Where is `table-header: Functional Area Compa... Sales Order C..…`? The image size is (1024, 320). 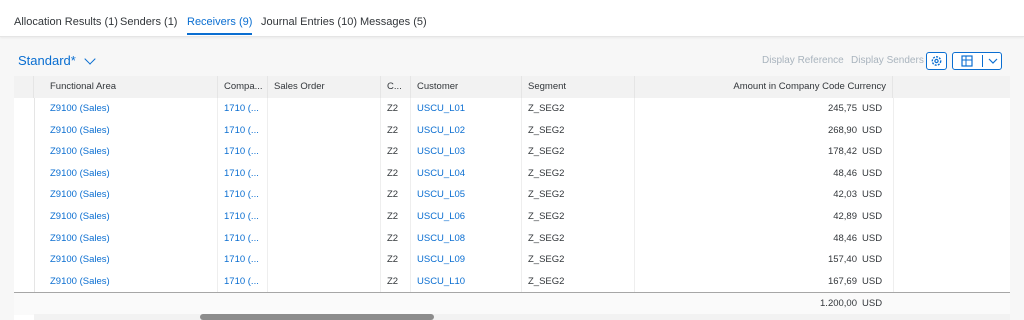
table-header: Functional Area Compa... Sales Order C..… is located at coordinates (512, 87).